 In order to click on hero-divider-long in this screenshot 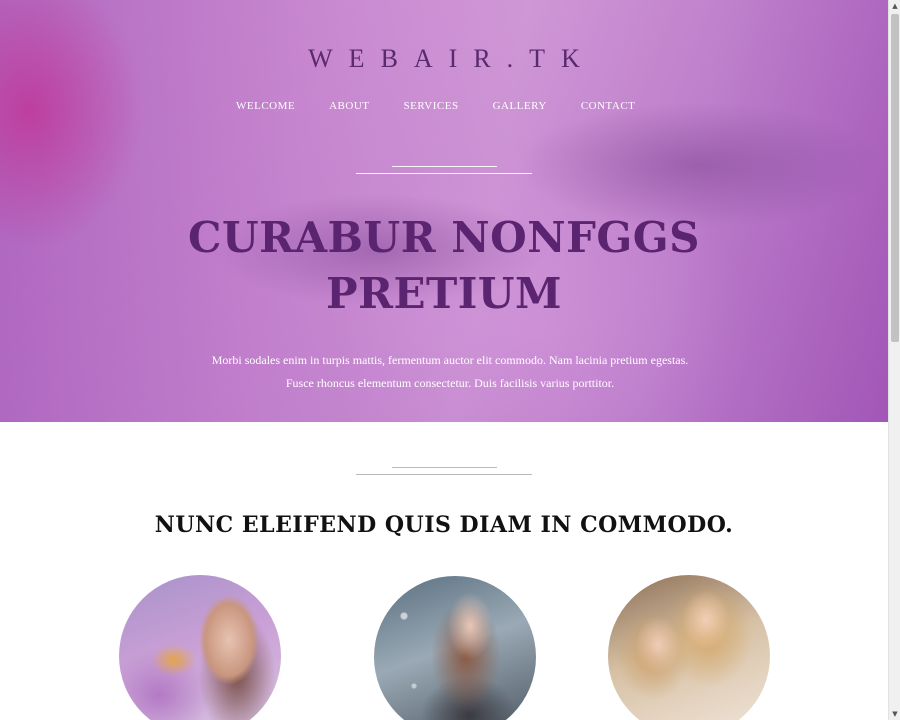, I will do `click(444, 173)`.